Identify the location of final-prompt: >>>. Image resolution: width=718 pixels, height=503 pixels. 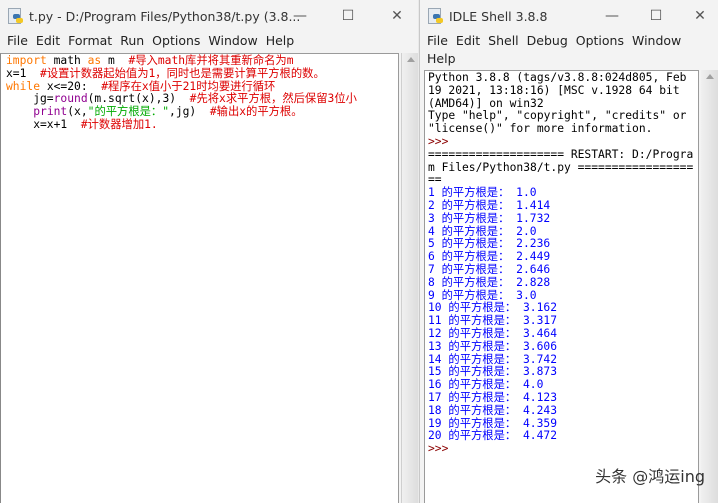
(438, 448).